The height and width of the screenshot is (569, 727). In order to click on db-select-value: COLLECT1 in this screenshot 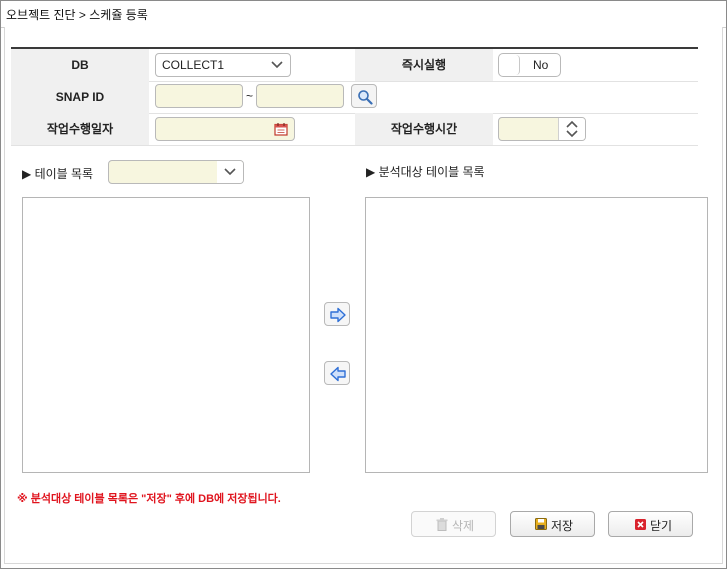, I will do `click(193, 65)`.